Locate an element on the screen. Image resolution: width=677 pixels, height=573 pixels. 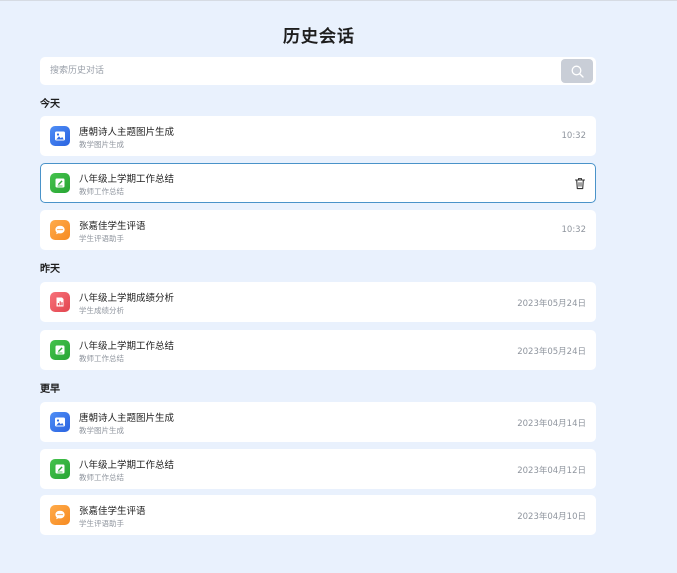
conversation-time: 2023年04月14日 is located at coordinates (551, 424).